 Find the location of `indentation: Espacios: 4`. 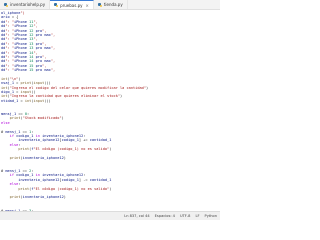

indentation: Espacios: 4 is located at coordinates (165, 216).